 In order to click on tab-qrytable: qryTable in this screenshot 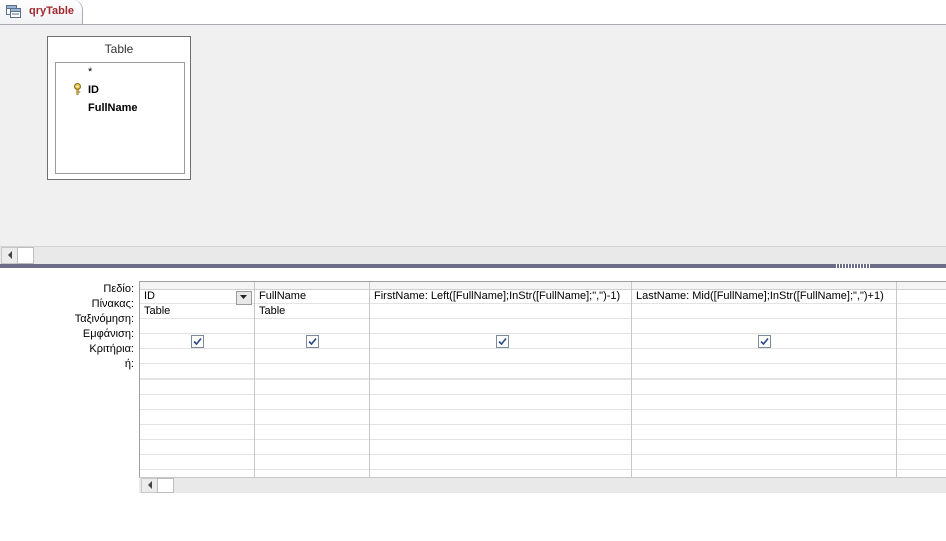, I will do `click(41, 12)`.